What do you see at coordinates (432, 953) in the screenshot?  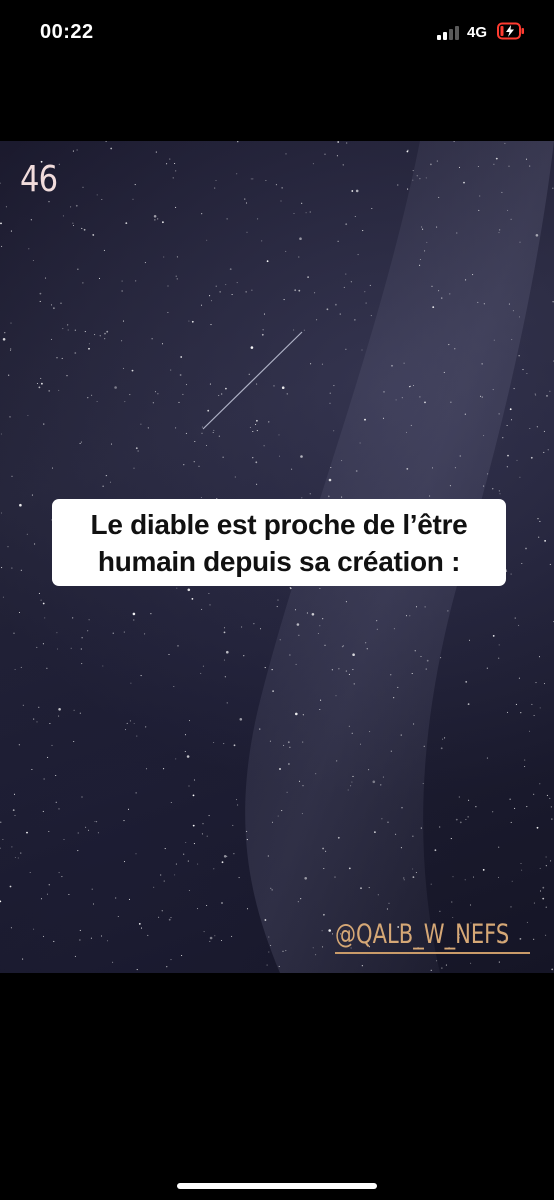 I see `handle-underline` at bounding box center [432, 953].